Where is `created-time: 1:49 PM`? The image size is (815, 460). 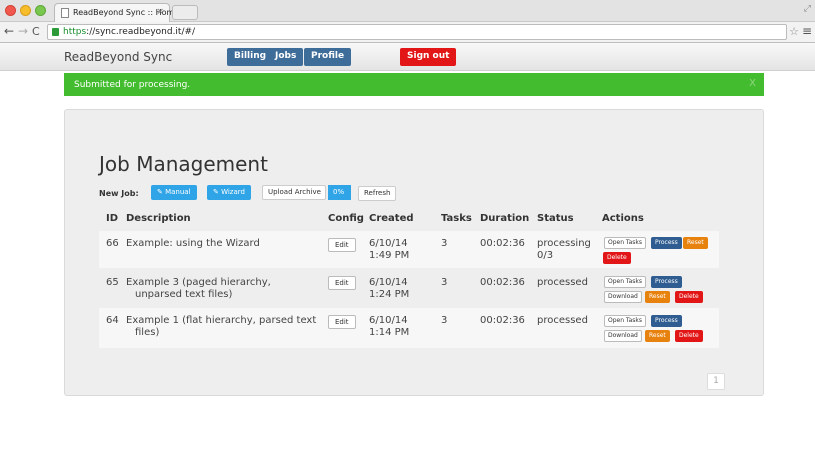 created-time: 1:49 PM is located at coordinates (389, 255).